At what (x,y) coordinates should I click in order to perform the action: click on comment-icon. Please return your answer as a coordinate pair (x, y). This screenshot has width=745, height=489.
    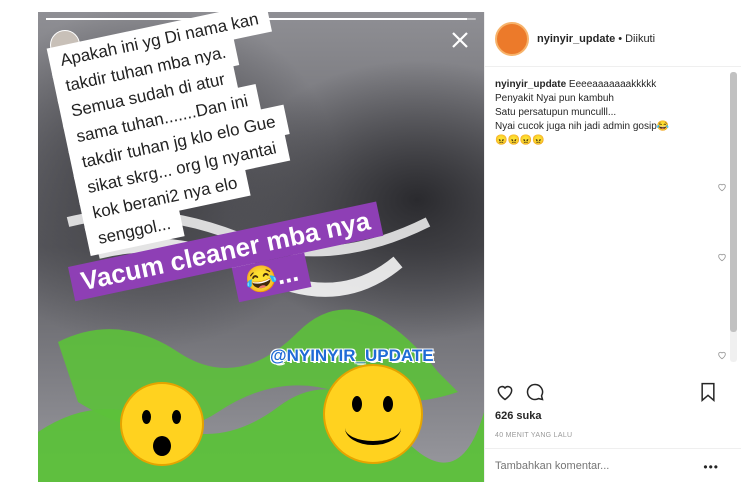
    Looking at the image, I should click on (535, 392).